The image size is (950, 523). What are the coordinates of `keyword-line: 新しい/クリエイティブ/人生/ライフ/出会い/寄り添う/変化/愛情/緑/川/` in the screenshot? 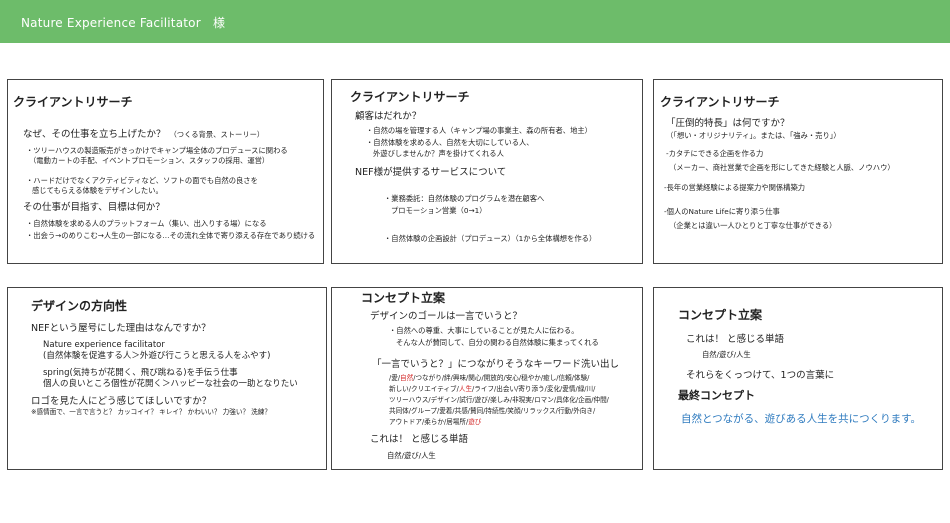 It's located at (492, 389).